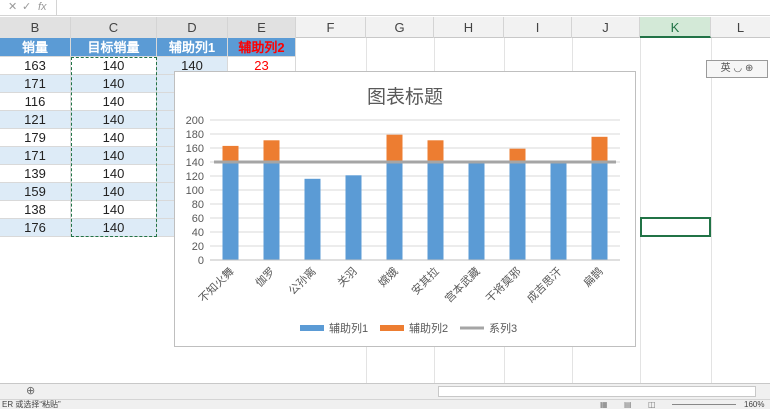 This screenshot has width=770, height=410. What do you see at coordinates (503, 328) in the screenshot?
I see `legend-label: 系列3` at bounding box center [503, 328].